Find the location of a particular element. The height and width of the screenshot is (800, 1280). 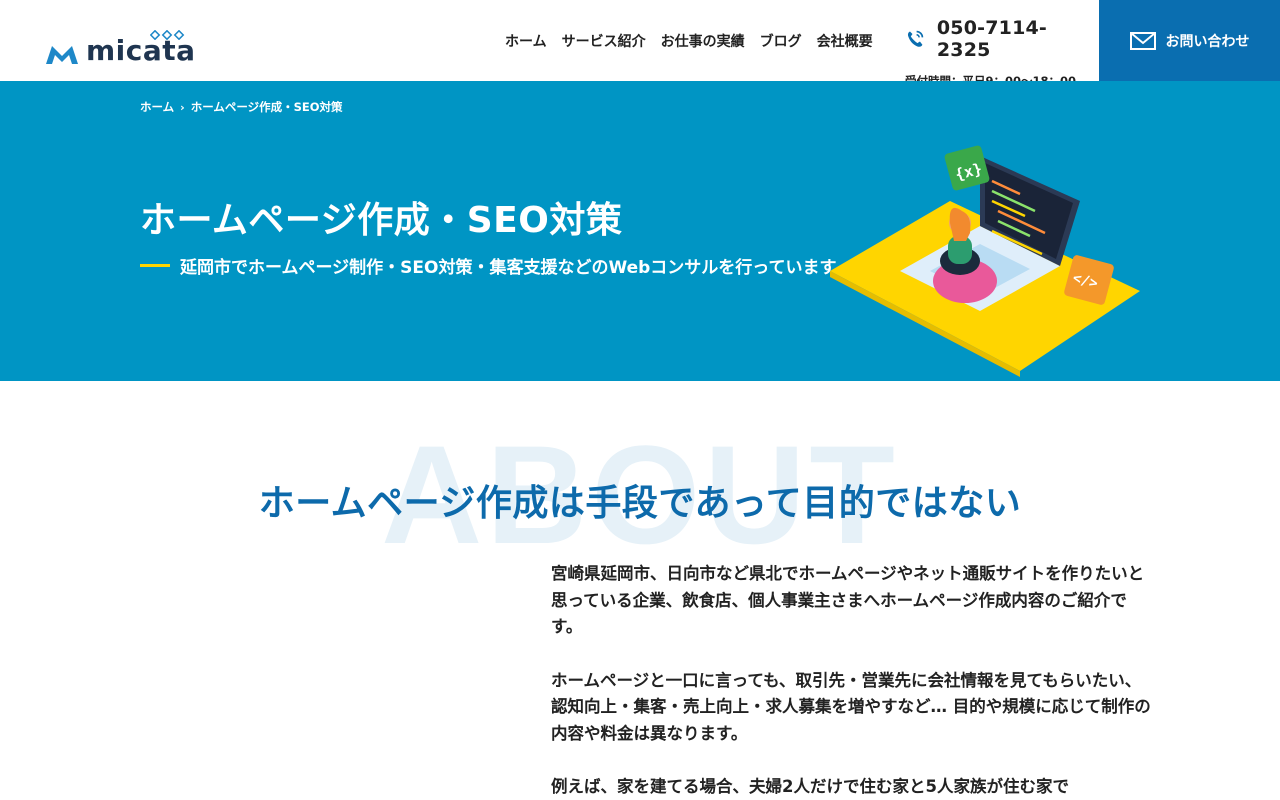

laptop-illustration: {x} </> is located at coordinates (985, 261).